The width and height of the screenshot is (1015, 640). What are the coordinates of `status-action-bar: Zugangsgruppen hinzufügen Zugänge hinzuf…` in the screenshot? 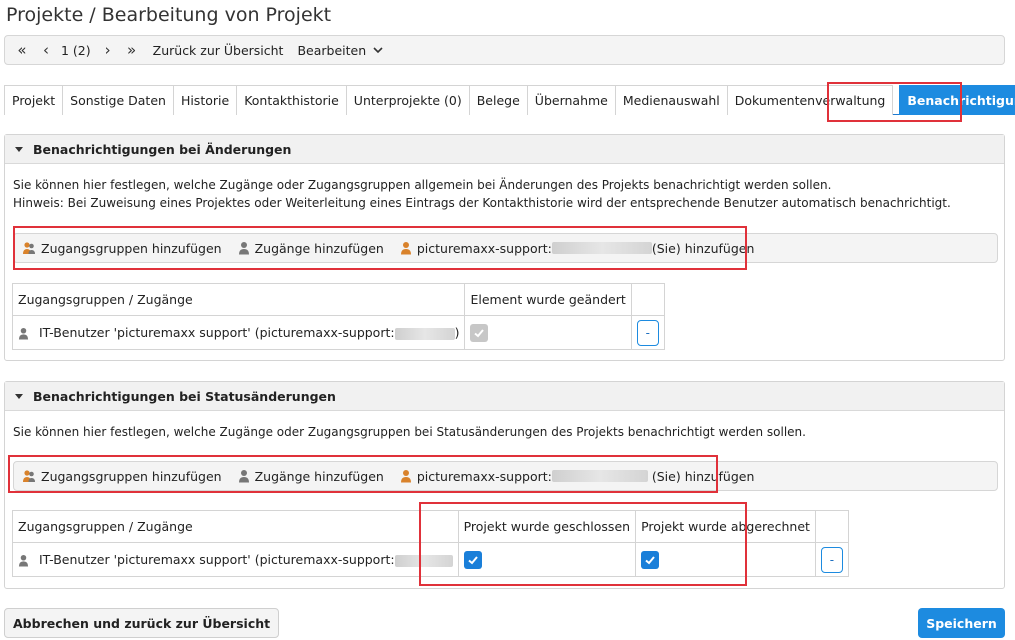 It's located at (505, 476).